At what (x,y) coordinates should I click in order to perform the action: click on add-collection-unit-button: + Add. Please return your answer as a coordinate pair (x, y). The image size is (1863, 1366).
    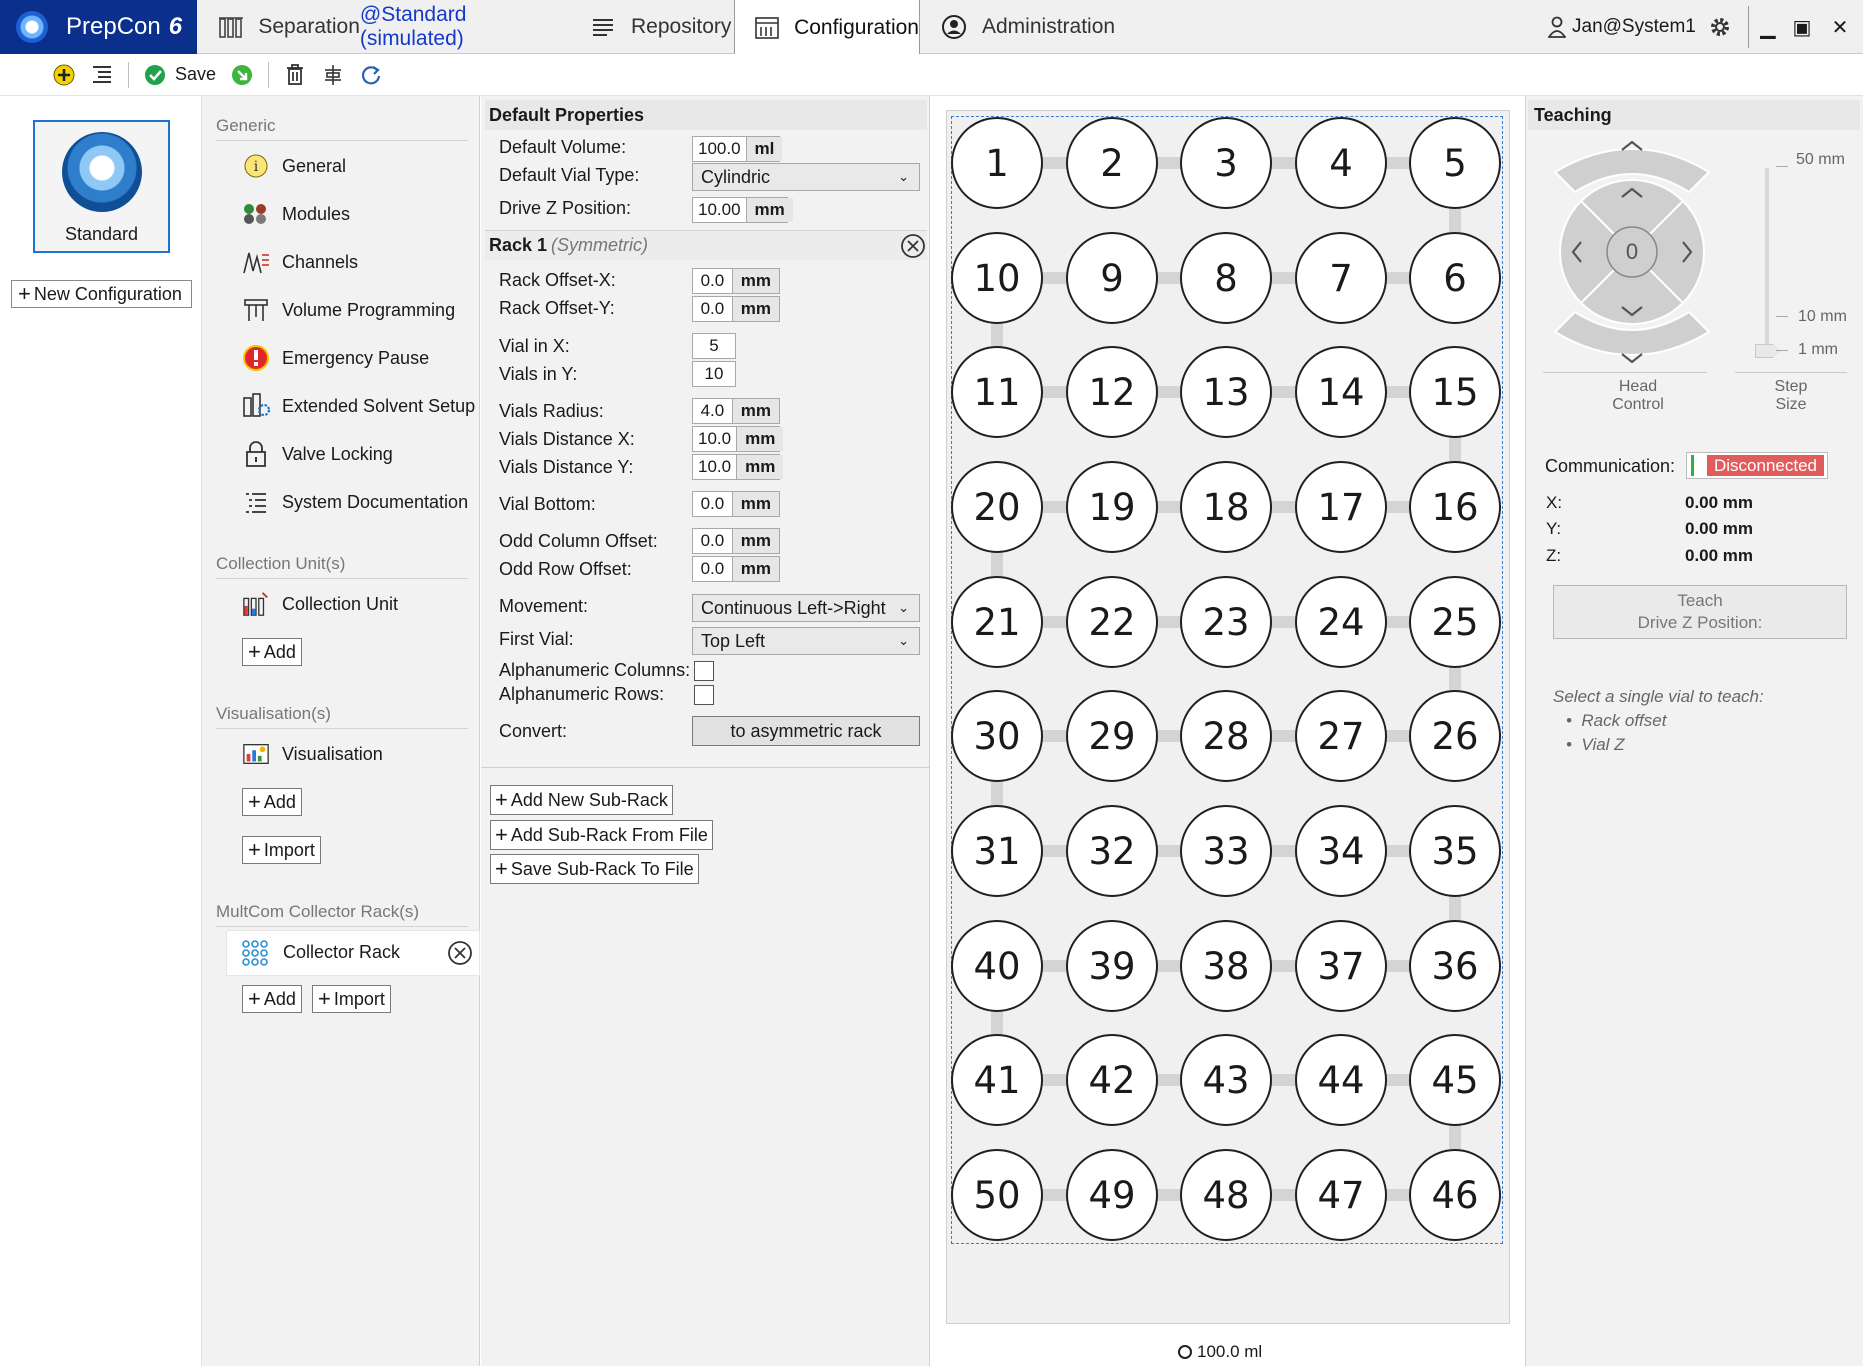
    Looking at the image, I should click on (272, 652).